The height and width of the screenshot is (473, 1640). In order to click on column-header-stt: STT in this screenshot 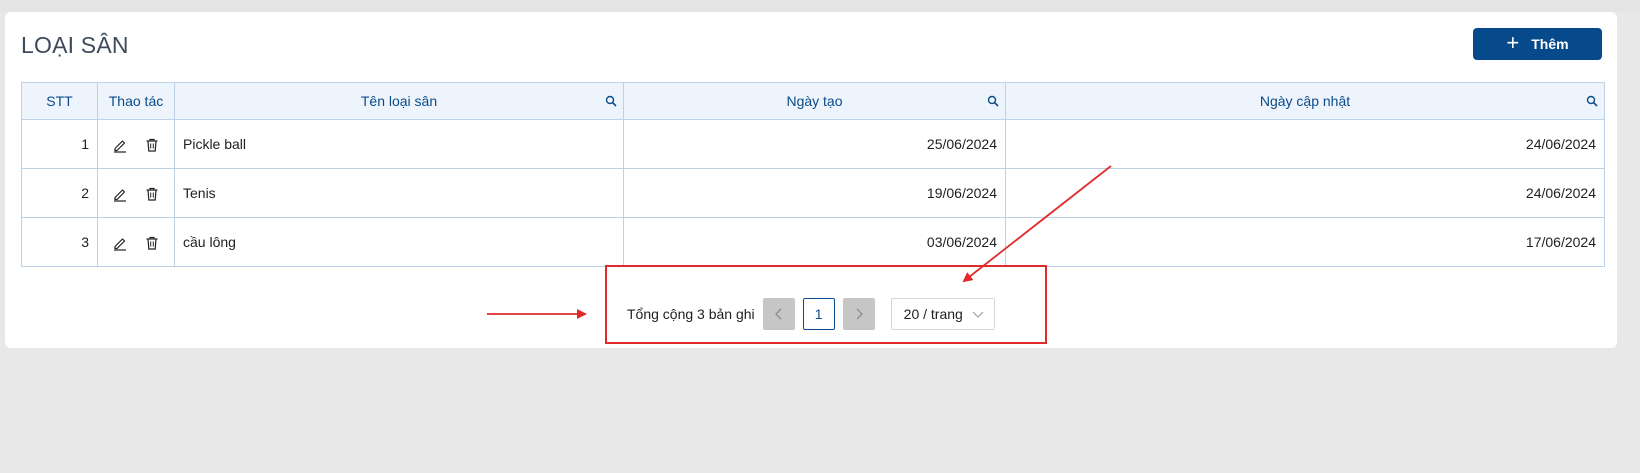, I will do `click(59, 101)`.